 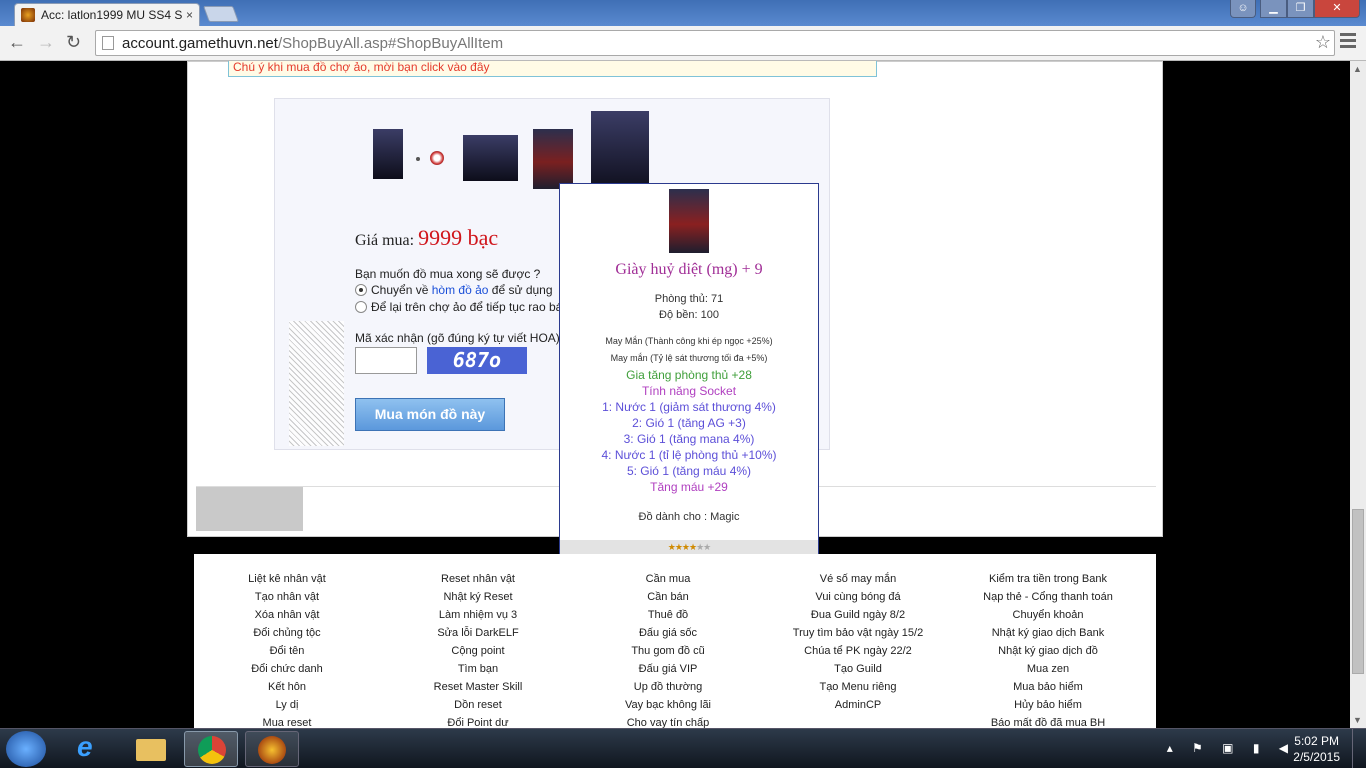 I want to click on close-window-button: ✕, so click(x=1337, y=9).